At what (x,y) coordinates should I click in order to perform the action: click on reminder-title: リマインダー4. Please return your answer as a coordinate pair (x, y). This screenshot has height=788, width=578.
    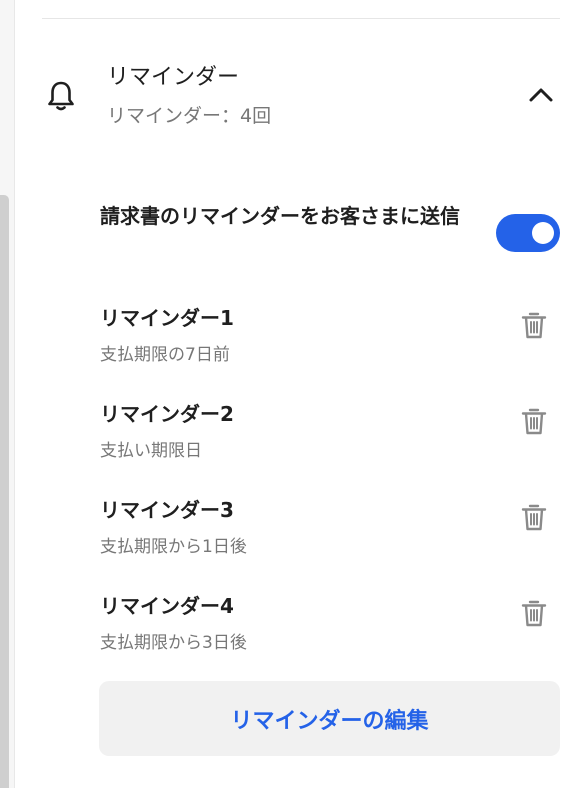
    Looking at the image, I should click on (167, 606).